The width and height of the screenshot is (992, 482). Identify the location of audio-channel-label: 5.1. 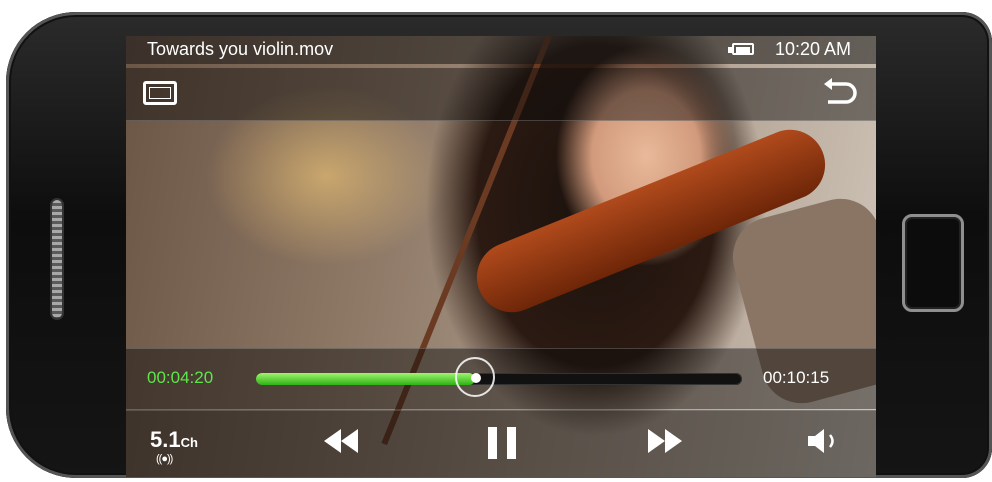
(165, 439).